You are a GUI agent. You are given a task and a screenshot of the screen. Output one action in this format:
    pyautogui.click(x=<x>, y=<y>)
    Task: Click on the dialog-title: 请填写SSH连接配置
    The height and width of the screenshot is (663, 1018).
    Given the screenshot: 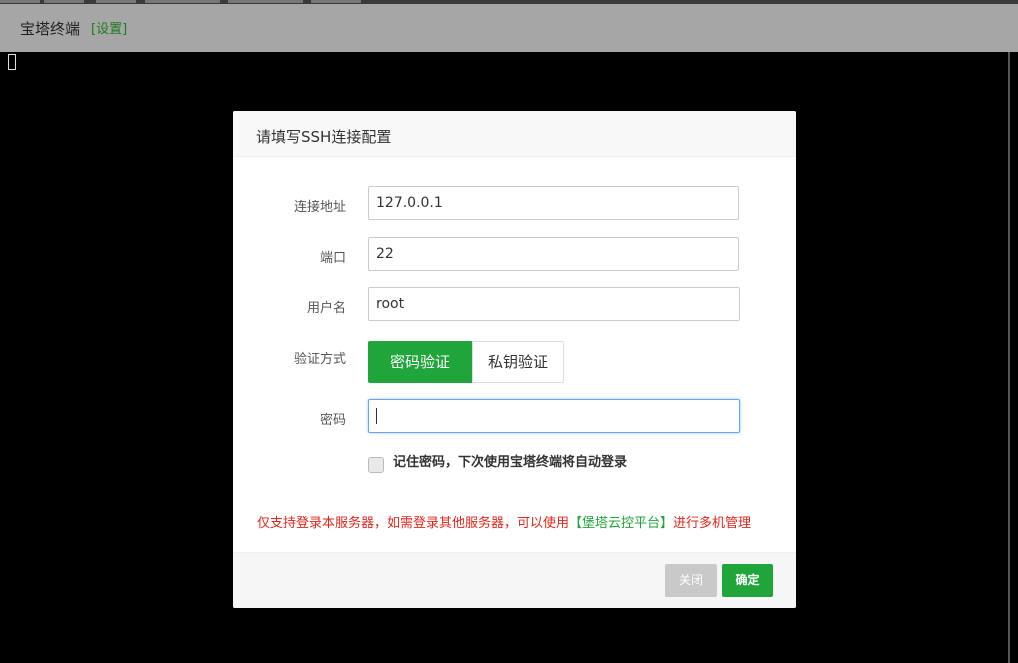 What is the action you would take?
    pyautogui.click(x=324, y=137)
    